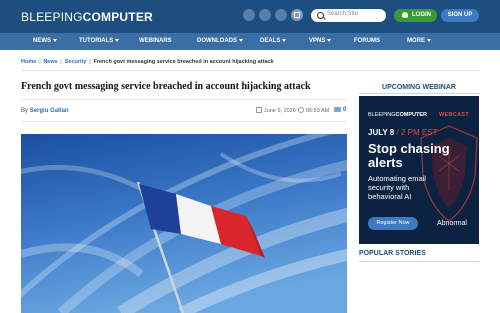  I want to click on publish-time: 06:53 AM, so click(318, 111).